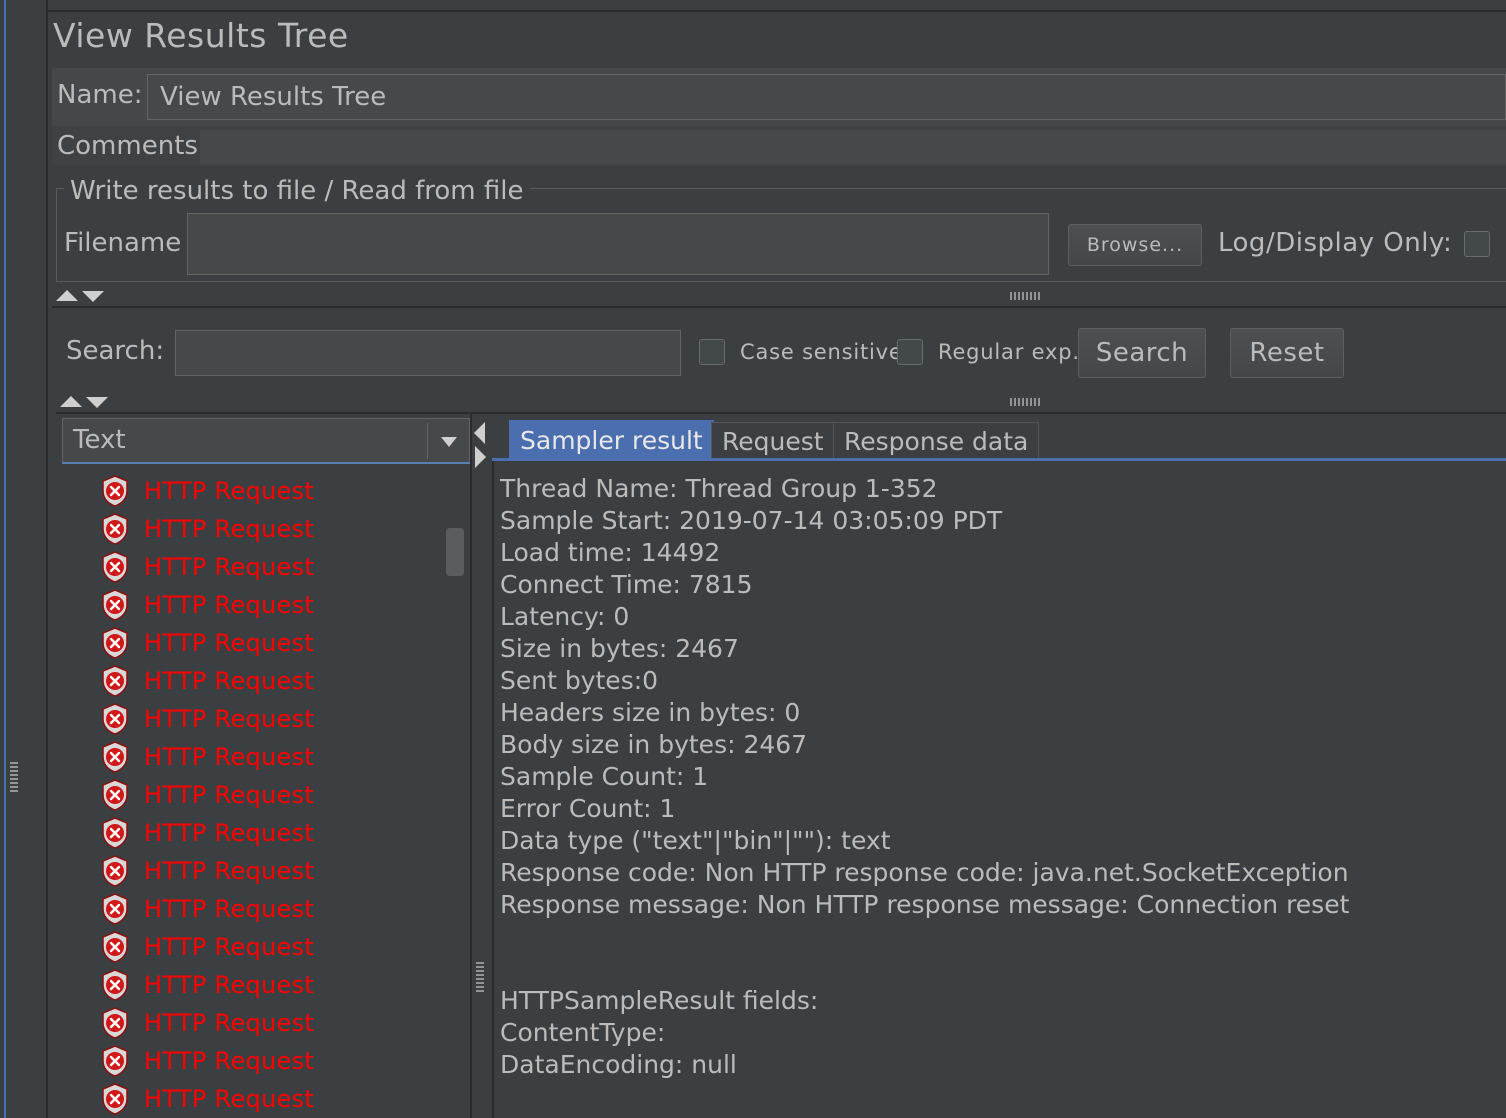 This screenshot has height=1118, width=1506. I want to click on pane-splitter, so click(482, 766).